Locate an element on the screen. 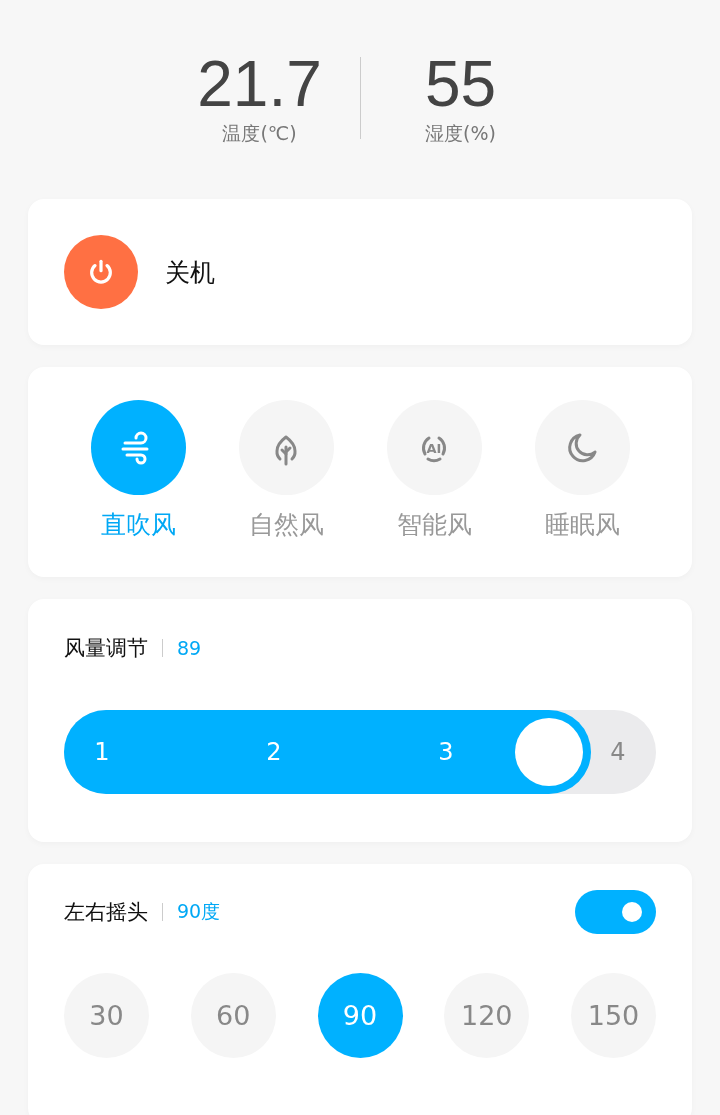 The image size is (720, 1115). reading-label: 温度(℃) is located at coordinates (259, 133).